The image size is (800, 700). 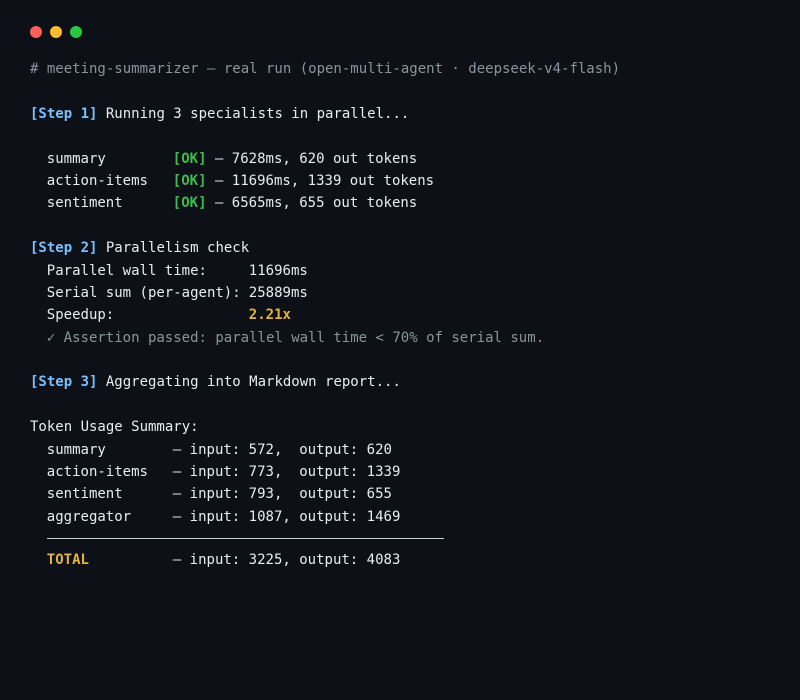 I want to click on step2-tag: [Step 2], so click(x=64, y=248).